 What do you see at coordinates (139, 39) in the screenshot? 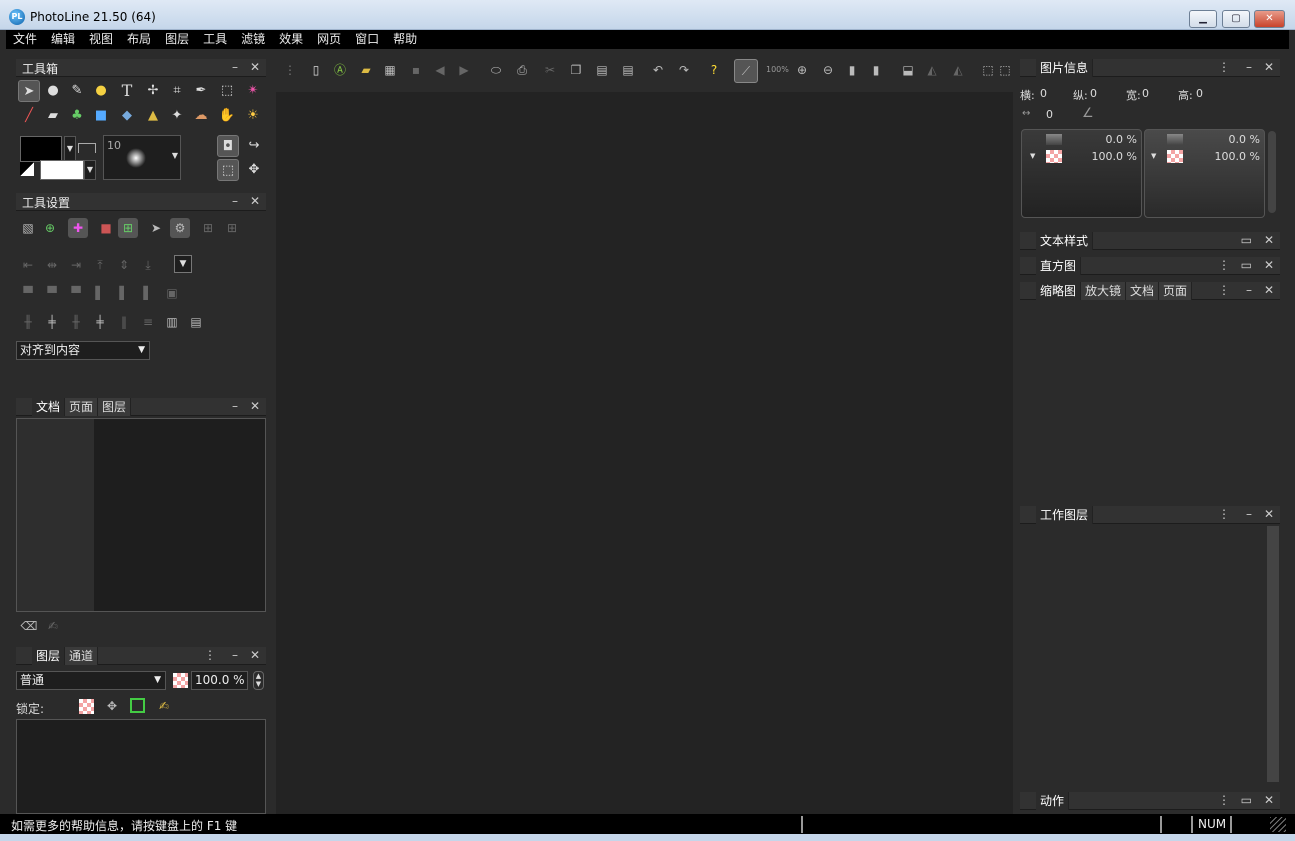
I see `menu-layout: 布局` at bounding box center [139, 39].